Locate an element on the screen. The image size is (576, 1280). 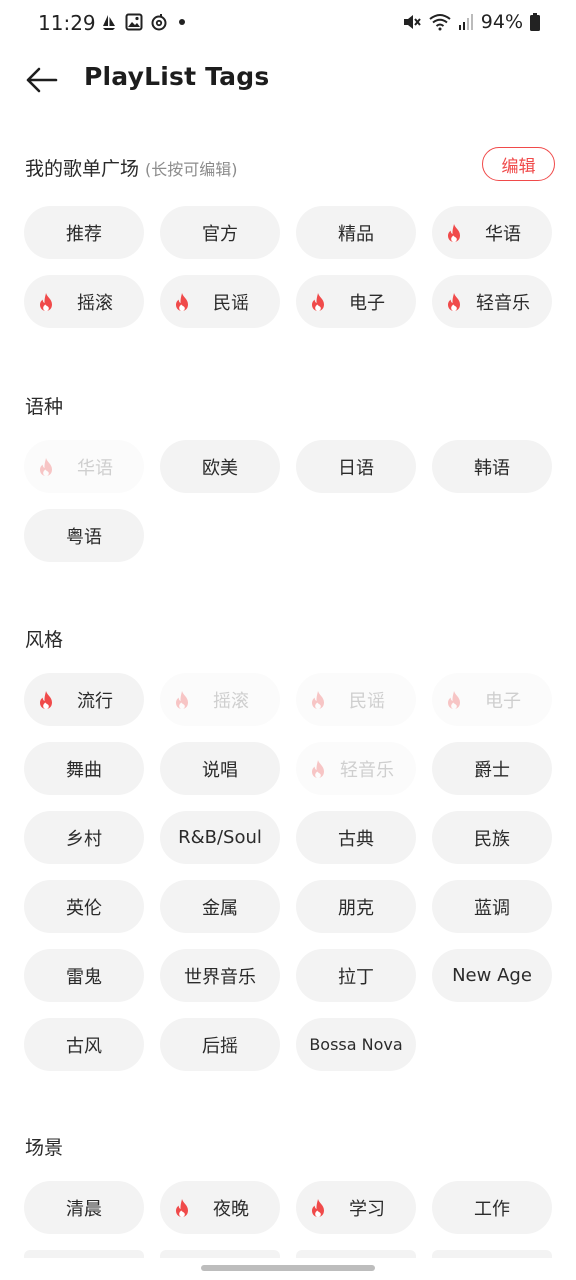
tag-chip: 欧美 is located at coordinates (220, 466).